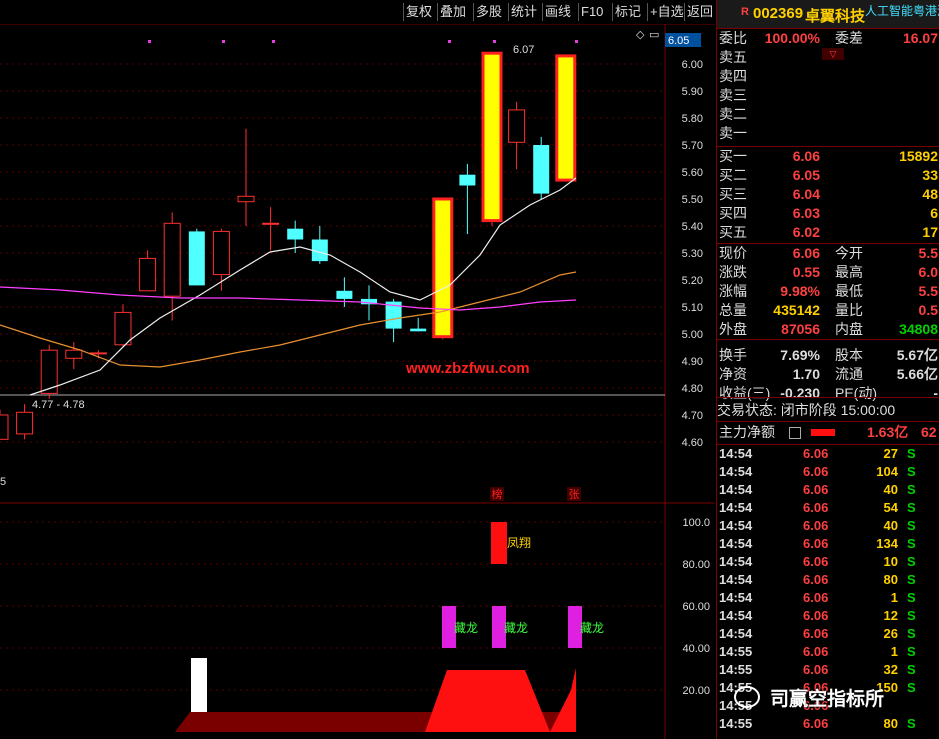  I want to click on webi-label: 委比, so click(733, 38).